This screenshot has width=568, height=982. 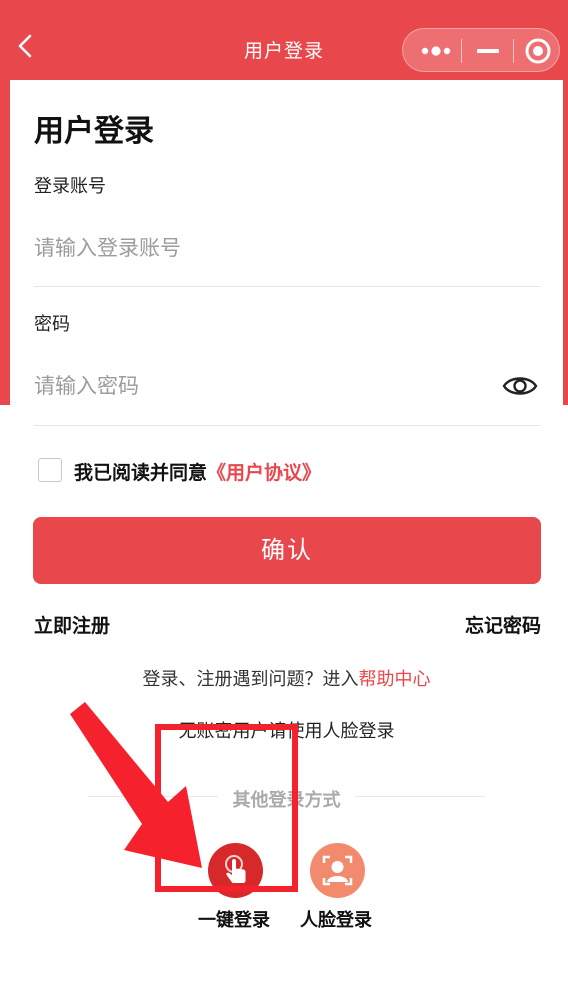 I want to click on help-text: 登录、注册遇到问题？进入帮助中心, so click(x=286, y=678).